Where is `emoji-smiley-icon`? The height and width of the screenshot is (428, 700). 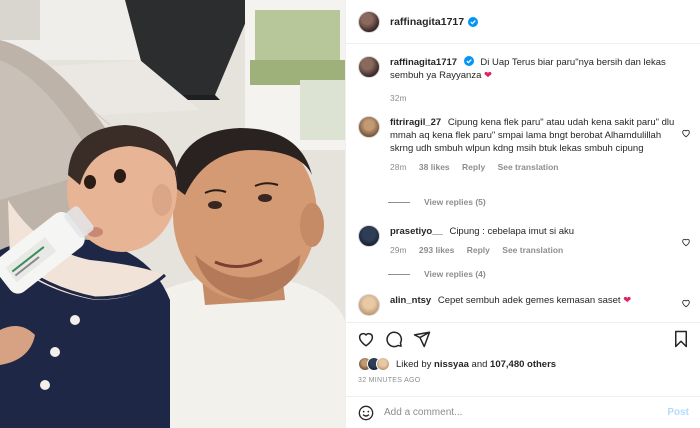 emoji-smiley-icon is located at coordinates (366, 413).